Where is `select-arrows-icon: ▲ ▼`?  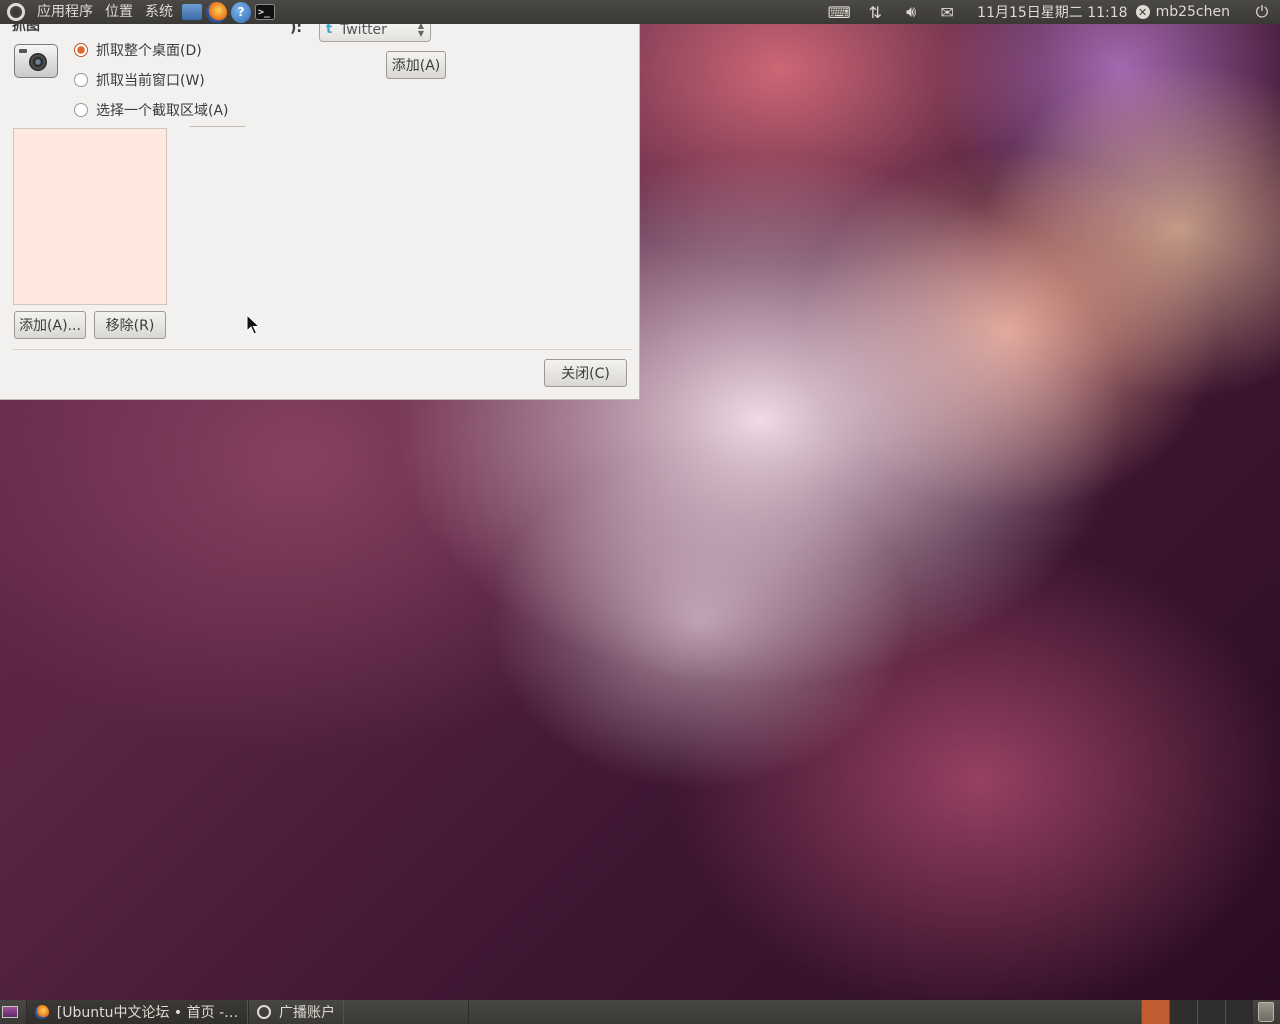
select-arrows-icon: ▲ ▼ is located at coordinates (420, 31).